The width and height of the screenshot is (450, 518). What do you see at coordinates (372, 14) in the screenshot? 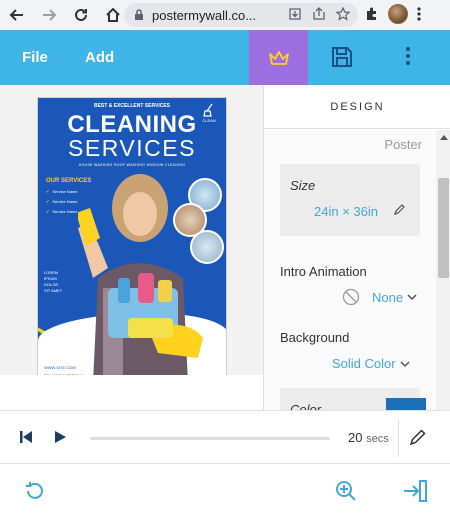
I see `extensions-puzzle-icon` at bounding box center [372, 14].